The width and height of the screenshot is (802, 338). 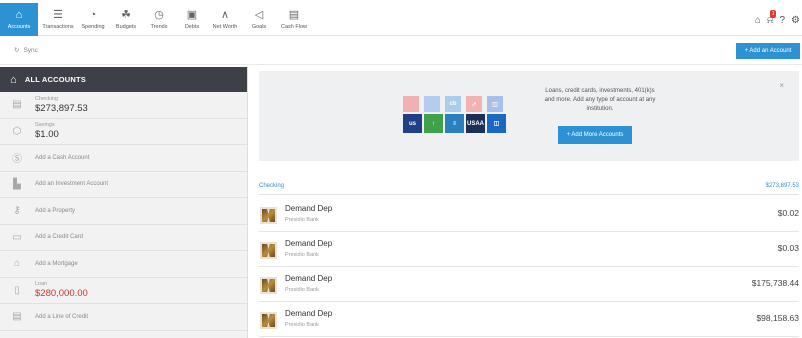 What do you see at coordinates (55, 210) in the screenshot?
I see `add-account-link: Add a Property` at bounding box center [55, 210].